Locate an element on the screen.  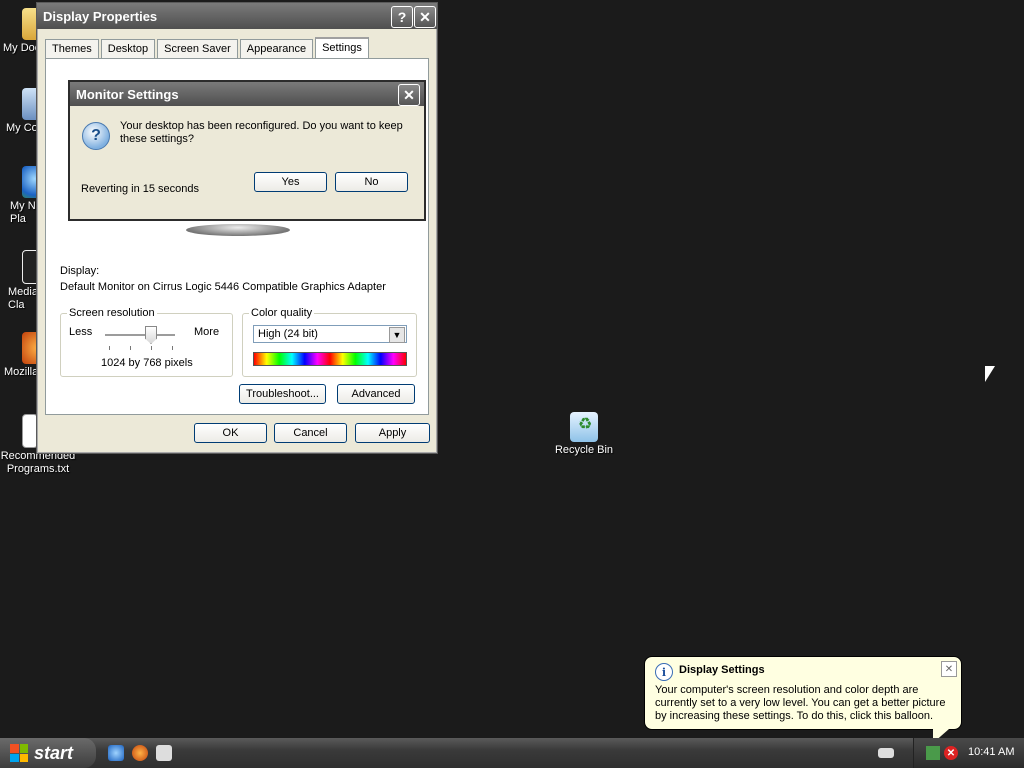
resolution-slider-track is located at coordinates (140, 335).